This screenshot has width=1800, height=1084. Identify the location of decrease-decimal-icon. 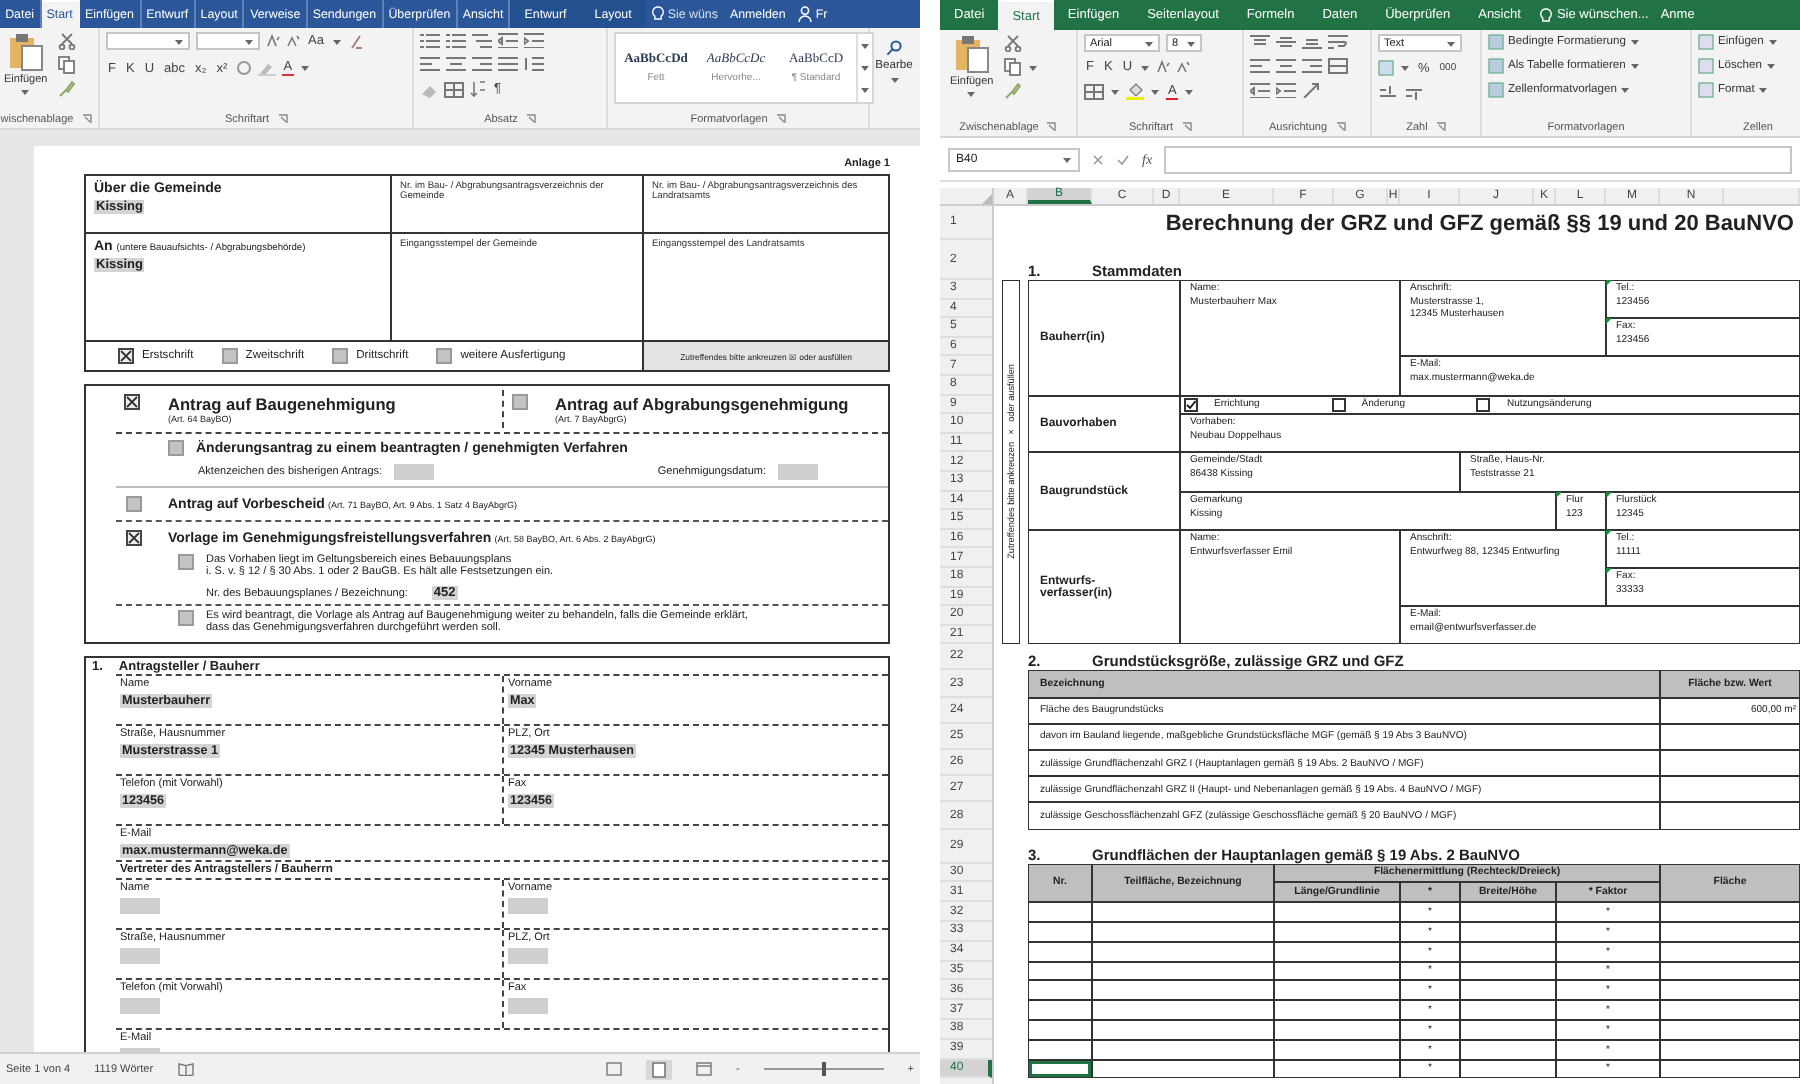
(1414, 92).